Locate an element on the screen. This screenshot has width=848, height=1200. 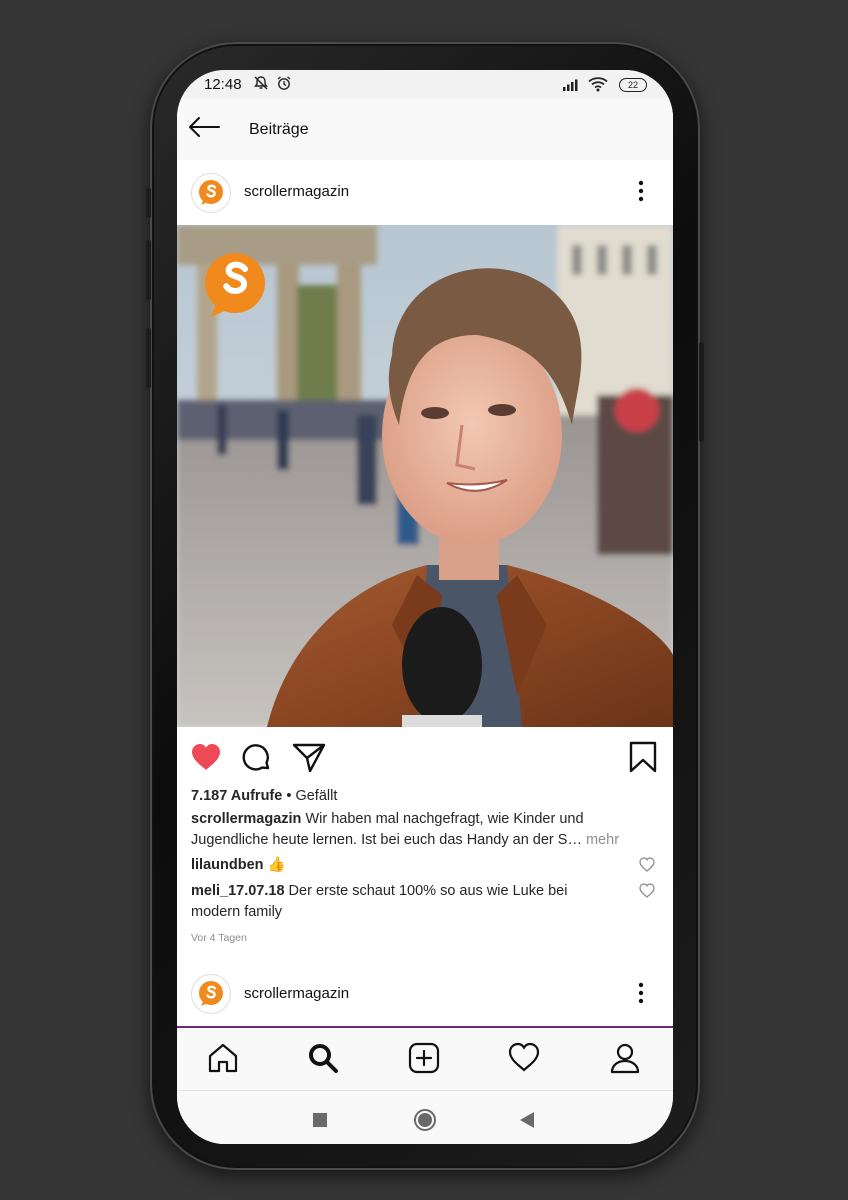
home-button is located at coordinates (425, 1120).